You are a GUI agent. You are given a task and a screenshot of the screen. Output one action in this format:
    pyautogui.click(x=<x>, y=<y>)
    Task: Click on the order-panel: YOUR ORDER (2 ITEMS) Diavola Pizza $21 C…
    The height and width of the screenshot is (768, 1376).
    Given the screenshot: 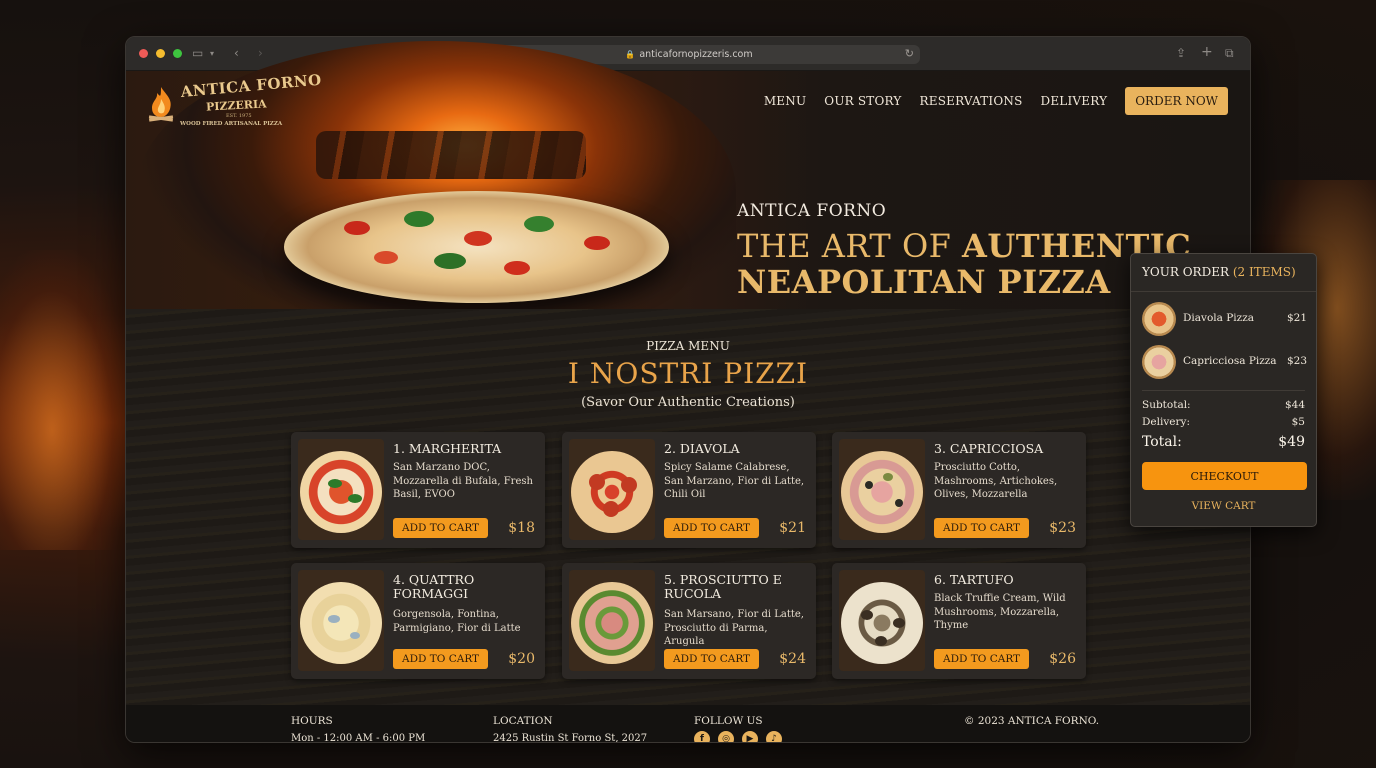 What is the action you would take?
    pyautogui.click(x=1223, y=390)
    